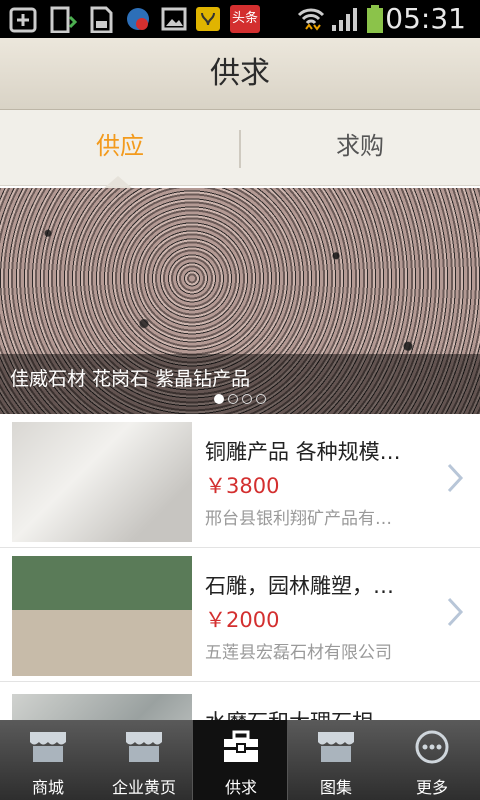 Image resolution: width=480 pixels, height=800 pixels. What do you see at coordinates (298, 653) in the screenshot?
I see `product-company: 五莲县宏磊石材有限公司` at bounding box center [298, 653].